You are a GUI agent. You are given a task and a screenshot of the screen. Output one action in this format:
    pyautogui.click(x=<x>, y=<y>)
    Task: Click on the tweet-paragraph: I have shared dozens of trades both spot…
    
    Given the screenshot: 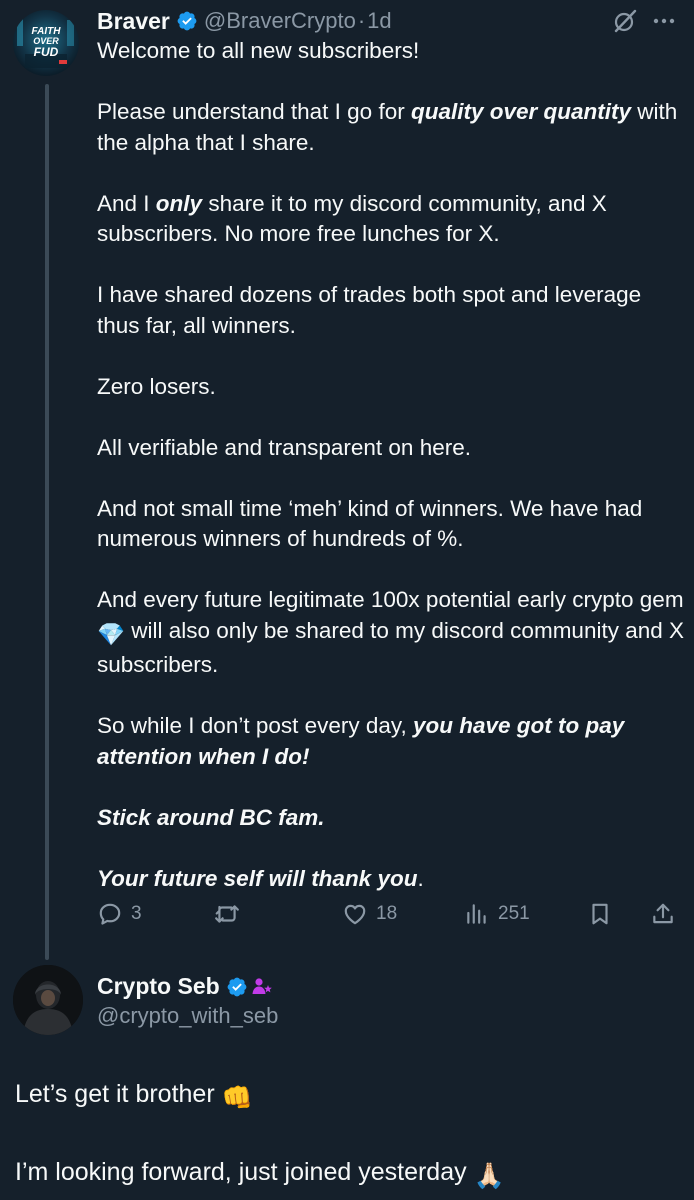 What is the action you would take?
    pyautogui.click(x=392, y=310)
    